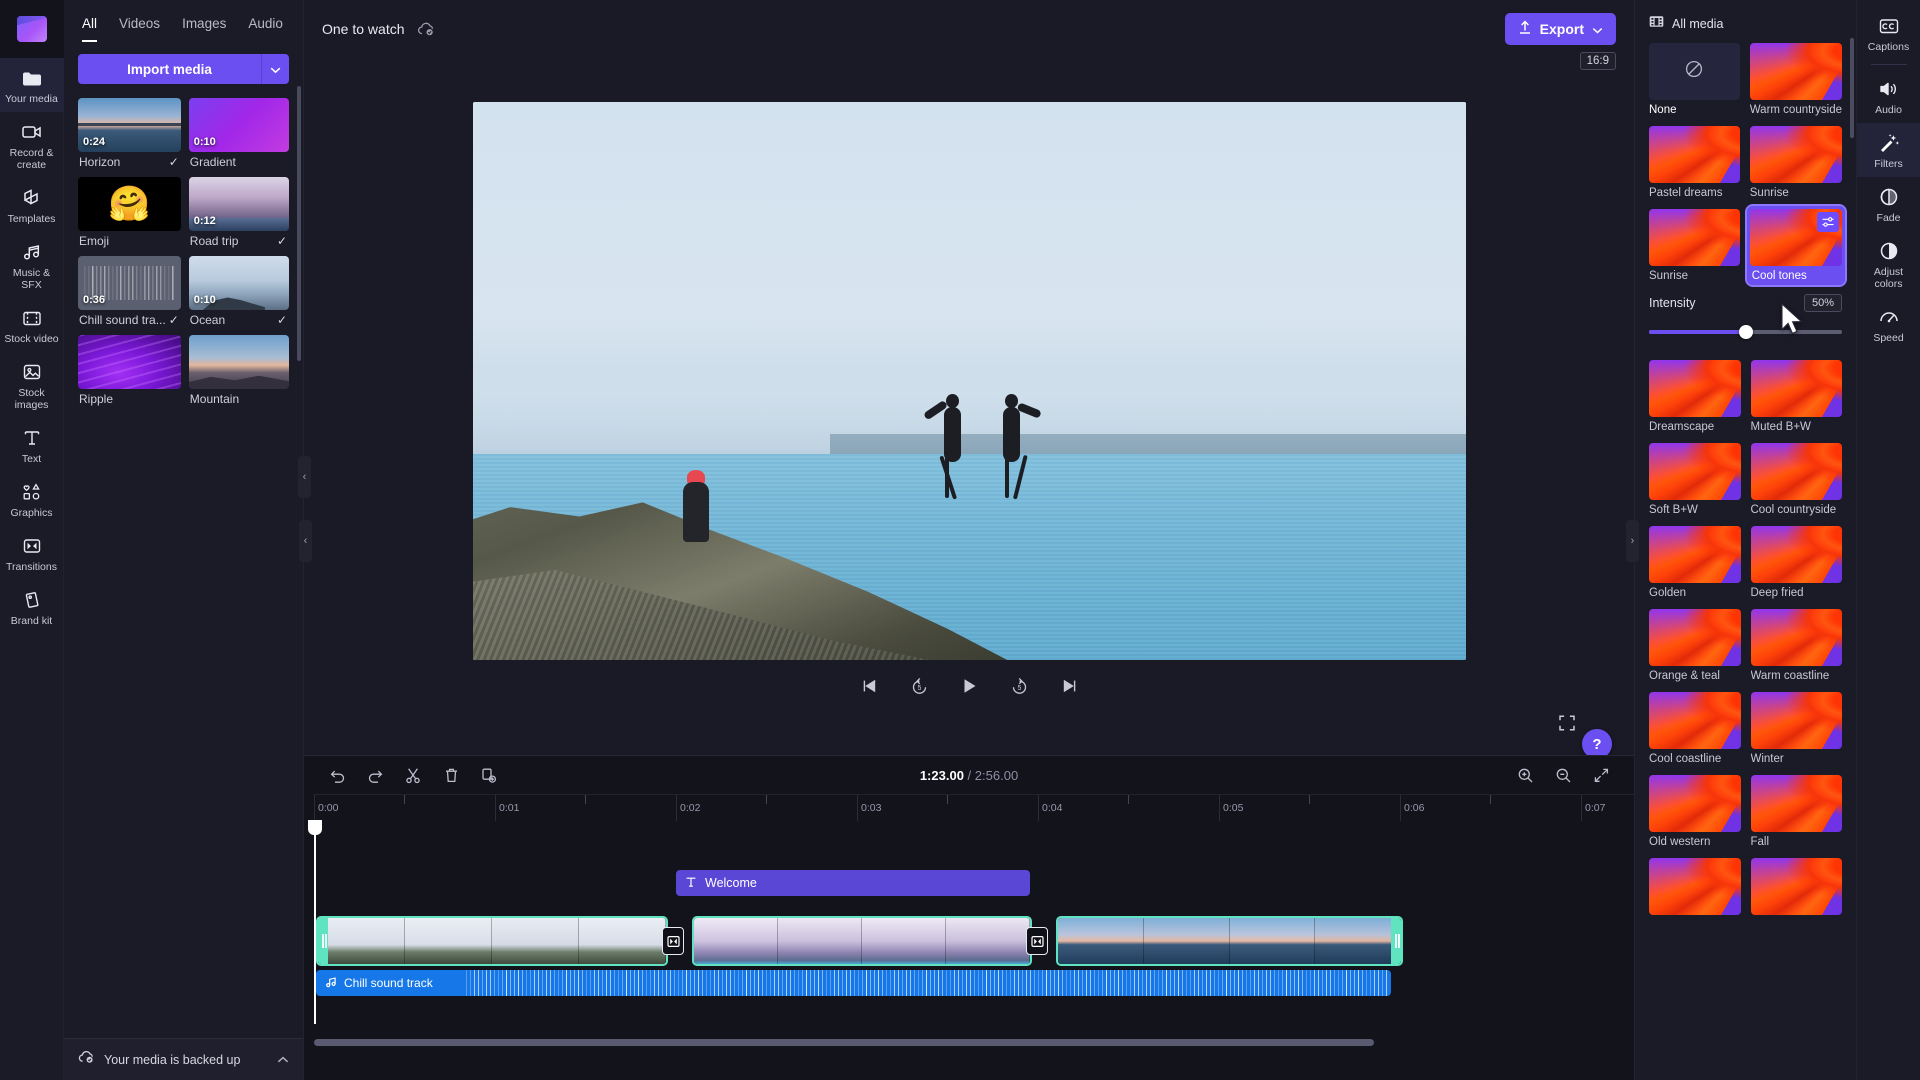 Image resolution: width=1920 pixels, height=1080 pixels. I want to click on filter-item-cool-countryside: Cool countryside, so click(1796, 479).